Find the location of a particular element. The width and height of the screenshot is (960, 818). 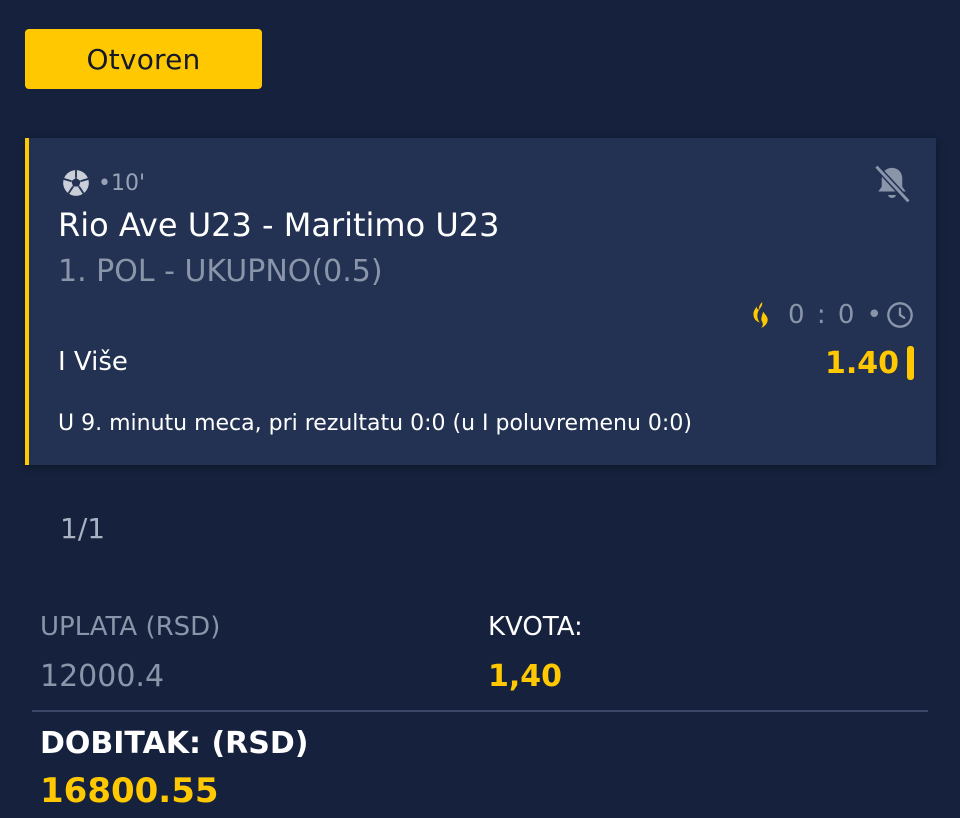

total-odds-value: 1,40 is located at coordinates (525, 676).